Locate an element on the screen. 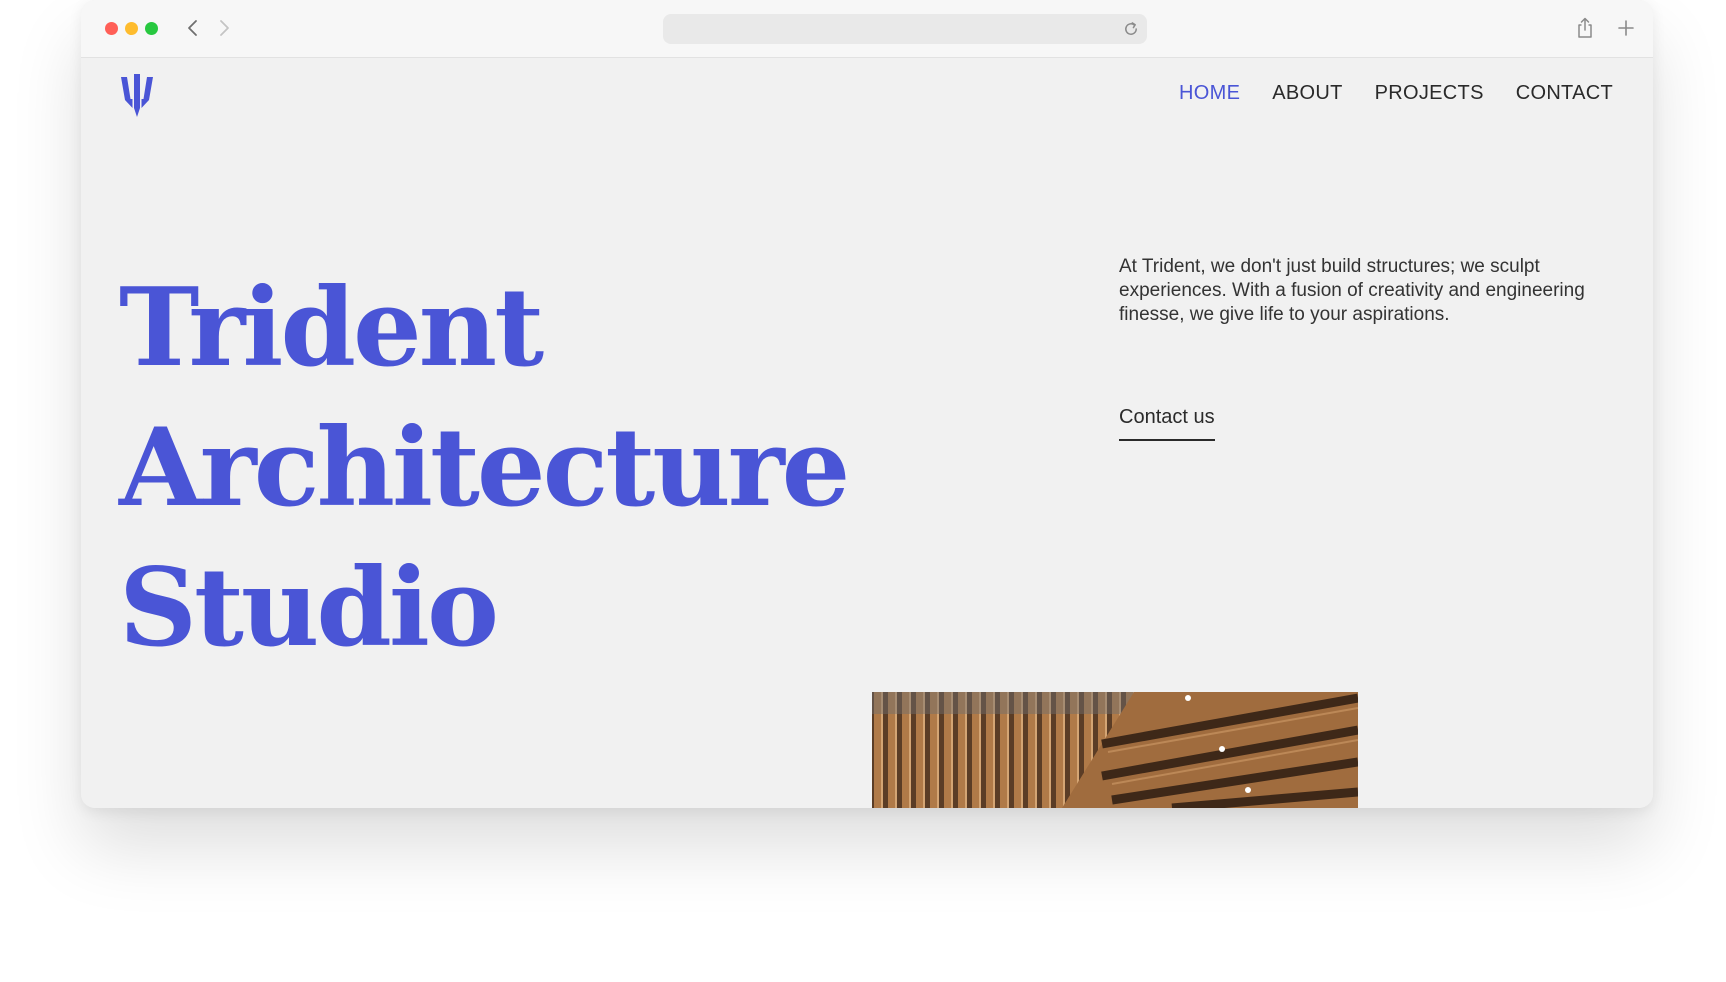 Image resolution: width=1726 pixels, height=982 pixels. minimize-window-button is located at coordinates (131, 28).